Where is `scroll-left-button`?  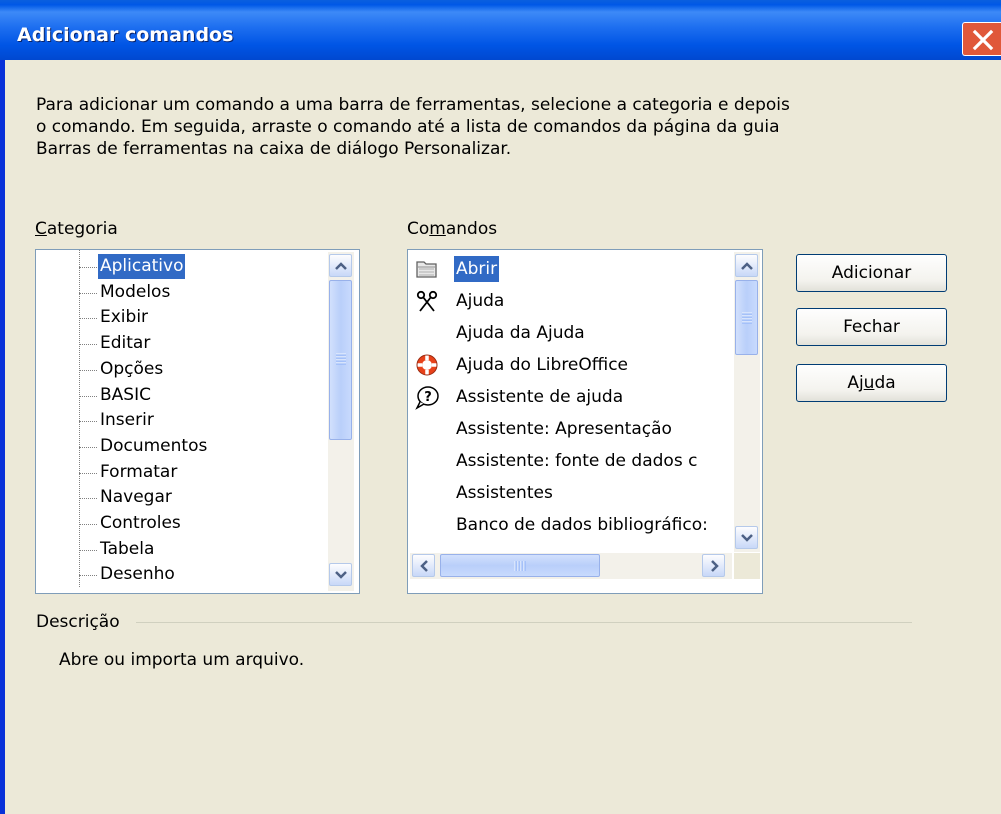 scroll-left-button is located at coordinates (423, 565).